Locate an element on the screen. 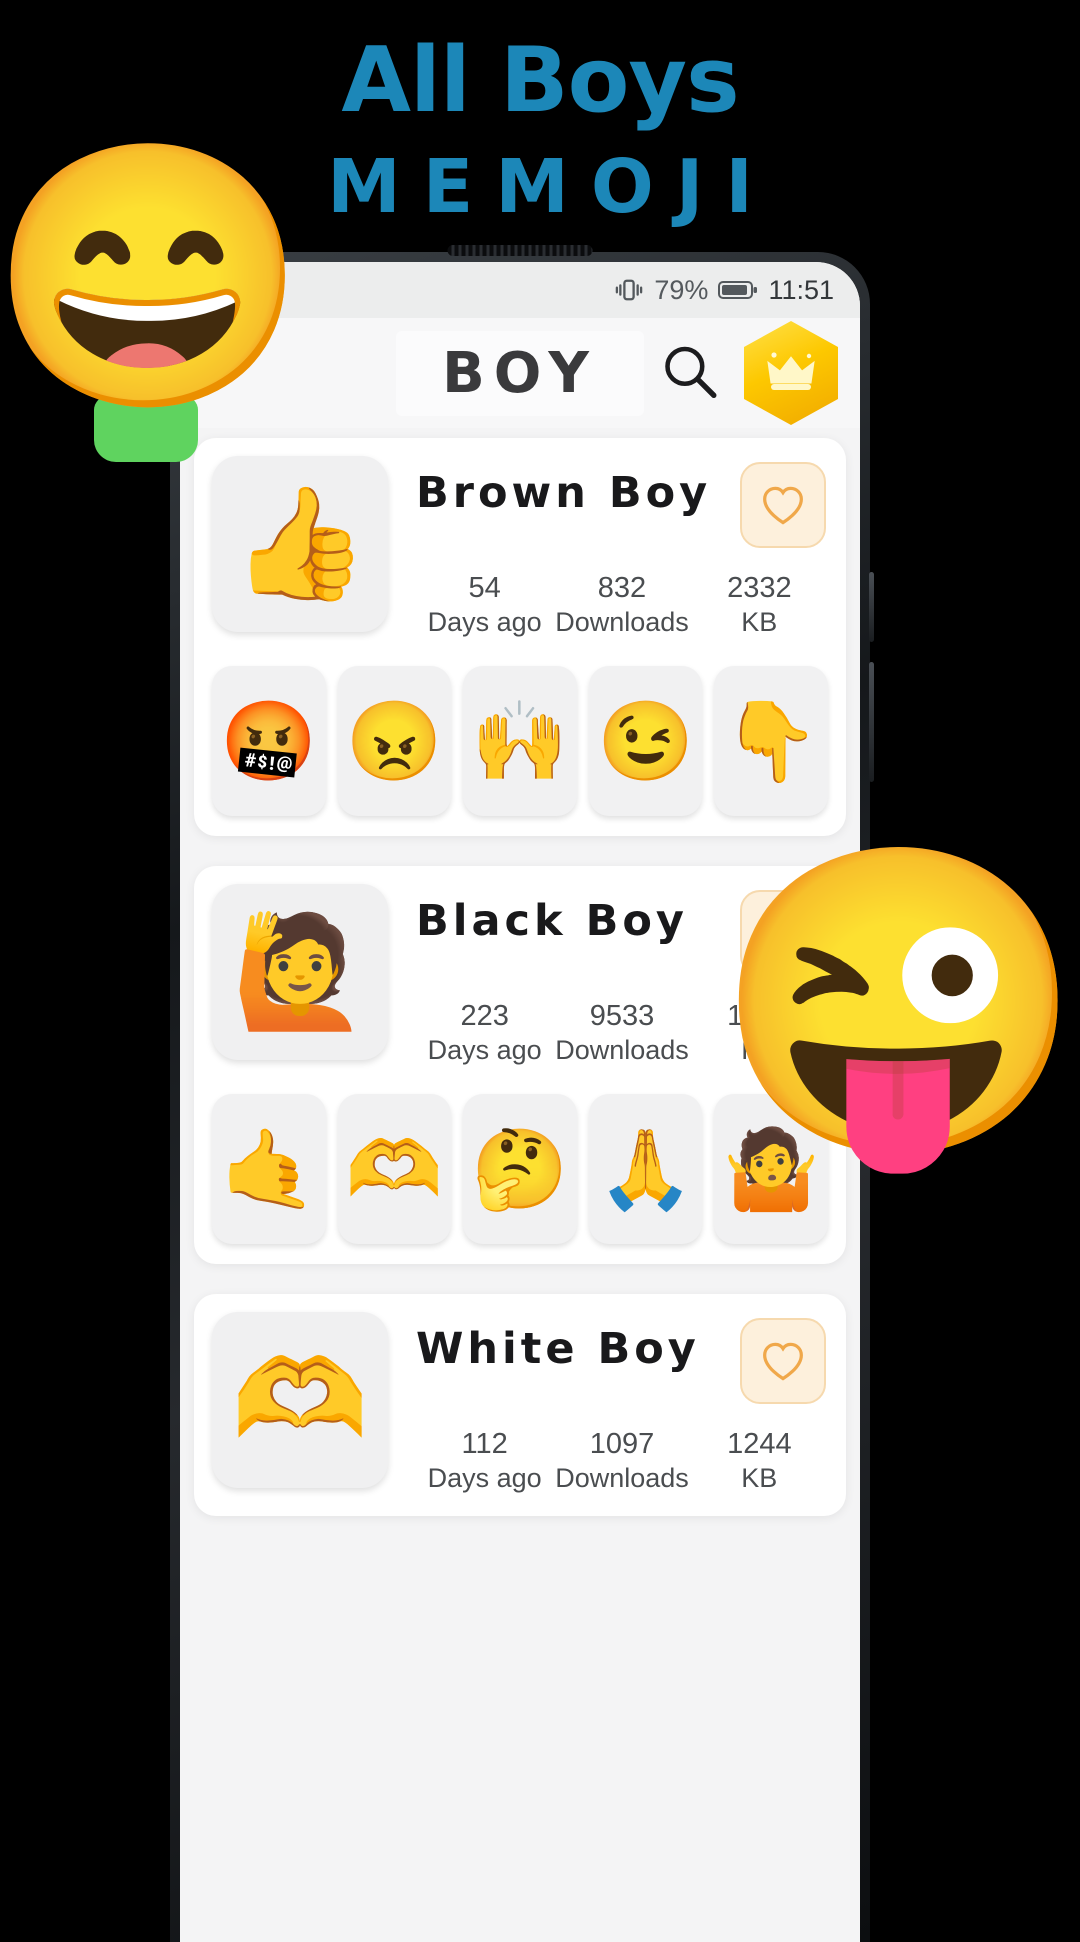  stat-value: 112 is located at coordinates (484, 1444).